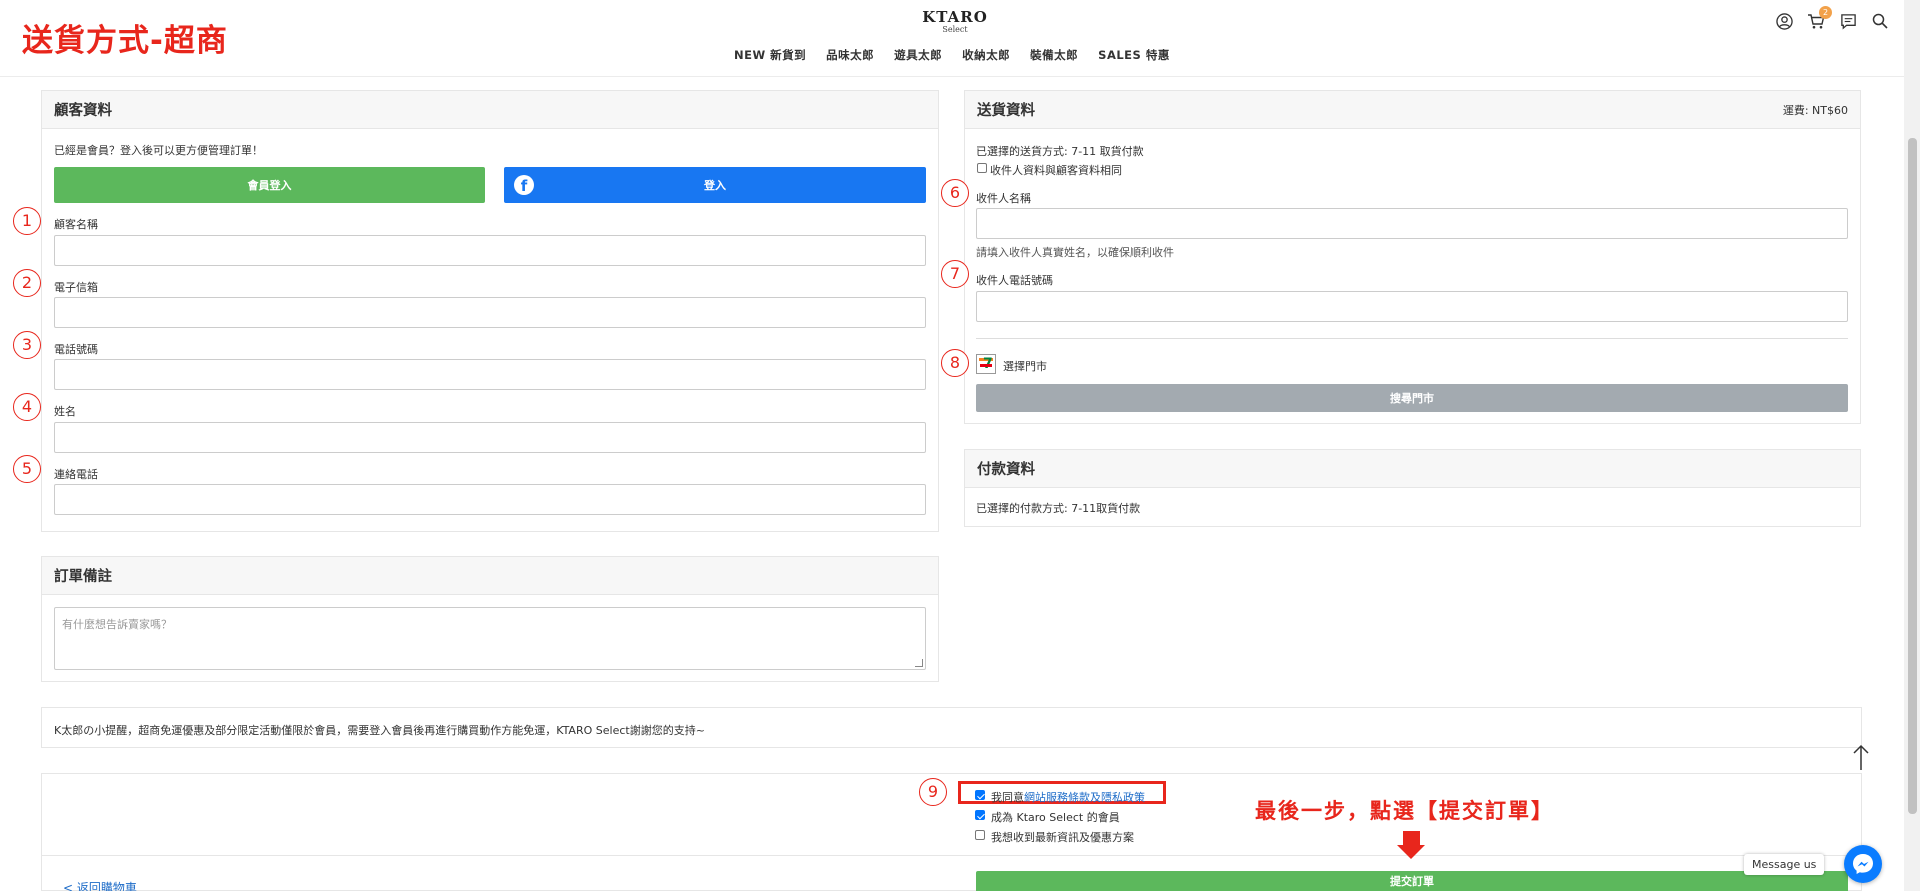 The width and height of the screenshot is (1920, 891). What do you see at coordinates (955, 274) in the screenshot?
I see `step-number-7: 7` at bounding box center [955, 274].